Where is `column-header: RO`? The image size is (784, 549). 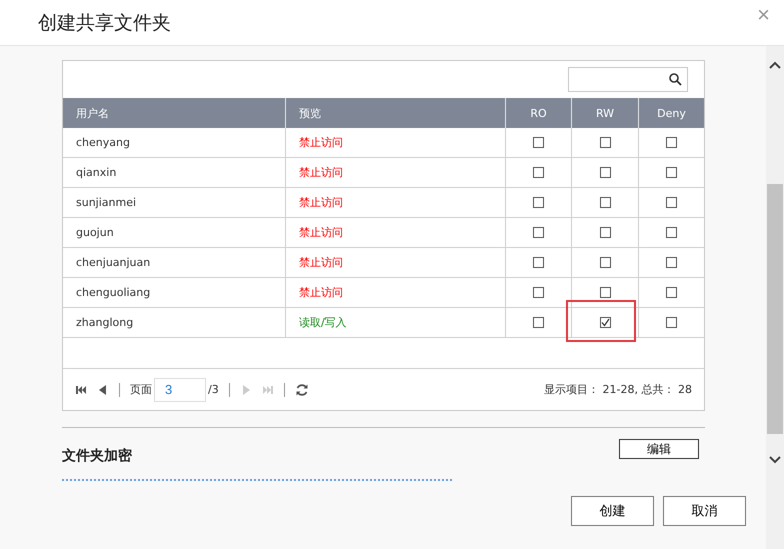
column-header: RO is located at coordinates (538, 113).